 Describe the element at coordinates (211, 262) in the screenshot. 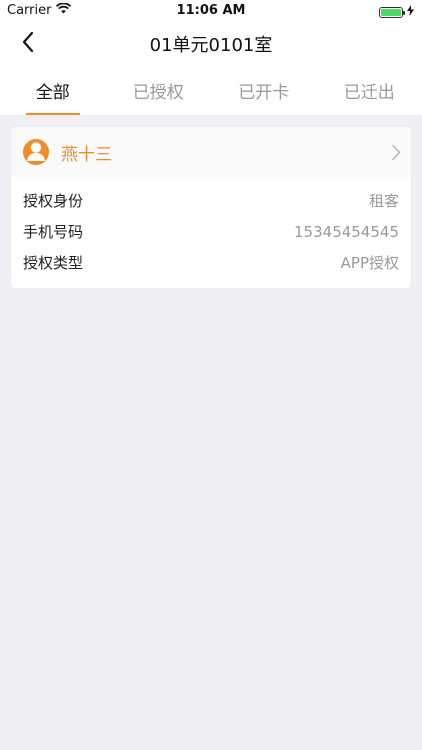

I see `info-row-auth-type: 授权类型 APP授权` at that location.